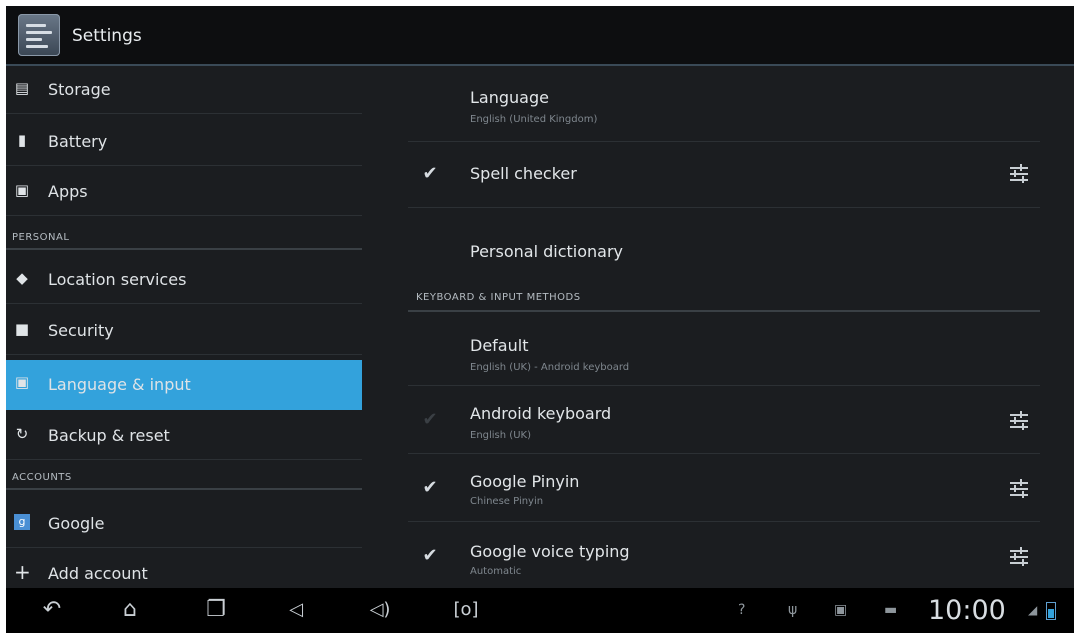  What do you see at coordinates (550, 551) in the screenshot?
I see `pref-title: Google voice typing` at bounding box center [550, 551].